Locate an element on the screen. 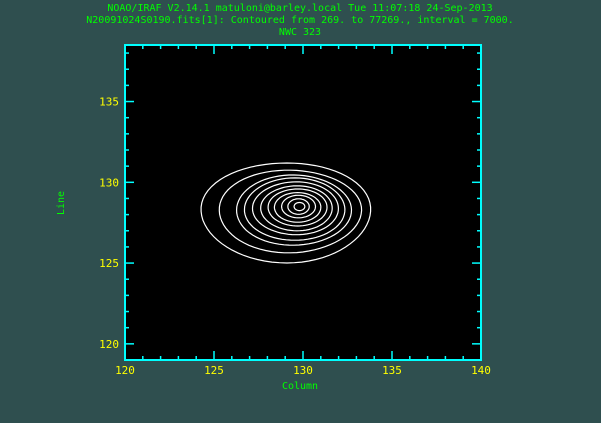 The image size is (601, 423). y-tick-label-125: 125 is located at coordinates (109, 263).